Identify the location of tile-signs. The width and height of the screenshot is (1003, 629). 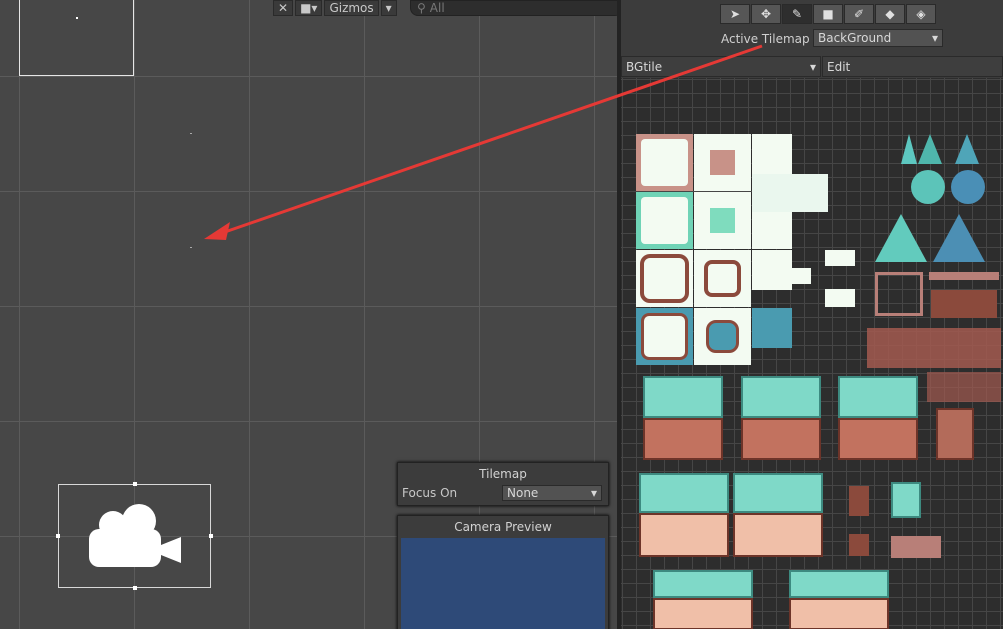
(934, 348).